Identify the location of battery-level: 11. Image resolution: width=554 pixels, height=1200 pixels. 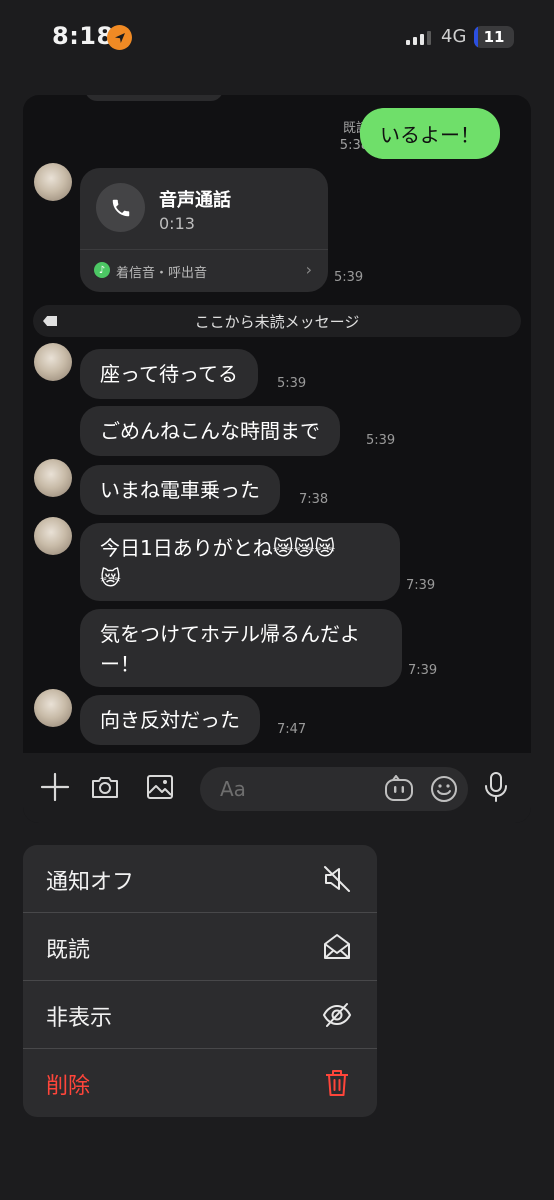
(494, 37).